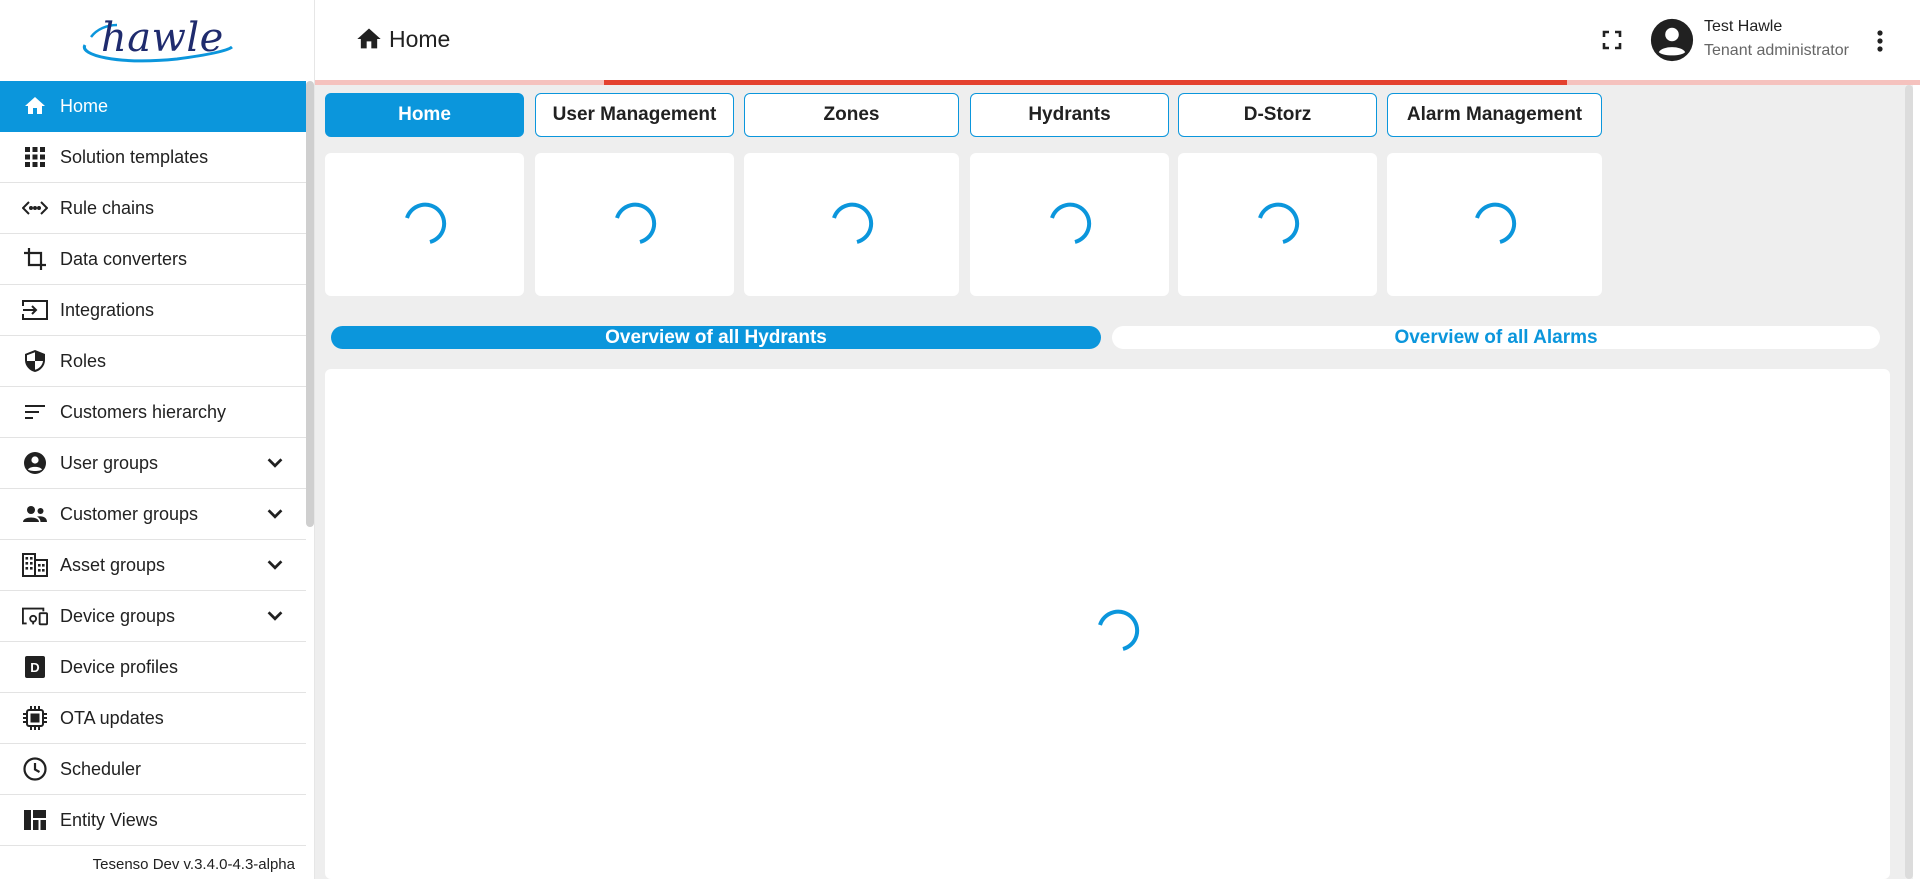 This screenshot has height=879, width=1920. What do you see at coordinates (1880, 41) in the screenshot?
I see `more-vert-icon` at bounding box center [1880, 41].